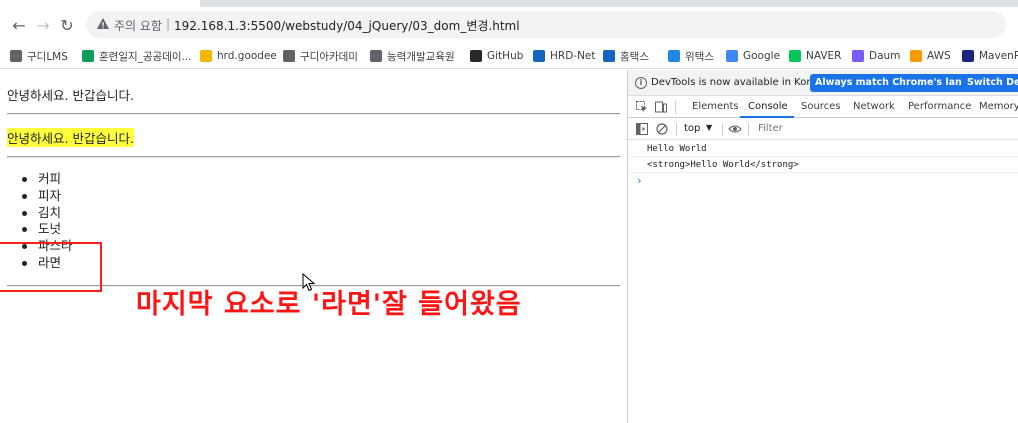  I want to click on live-expression-eye-icon, so click(735, 129).